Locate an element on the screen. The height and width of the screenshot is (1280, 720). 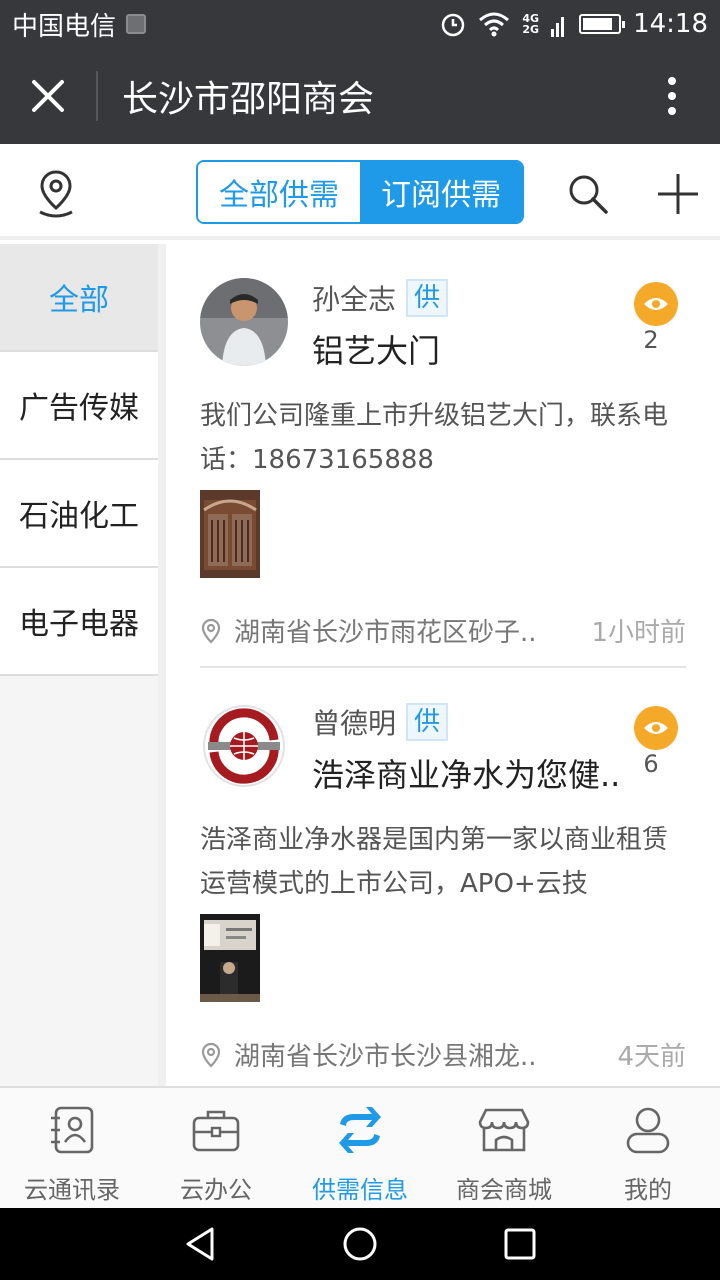
gate-image is located at coordinates (230, 534).